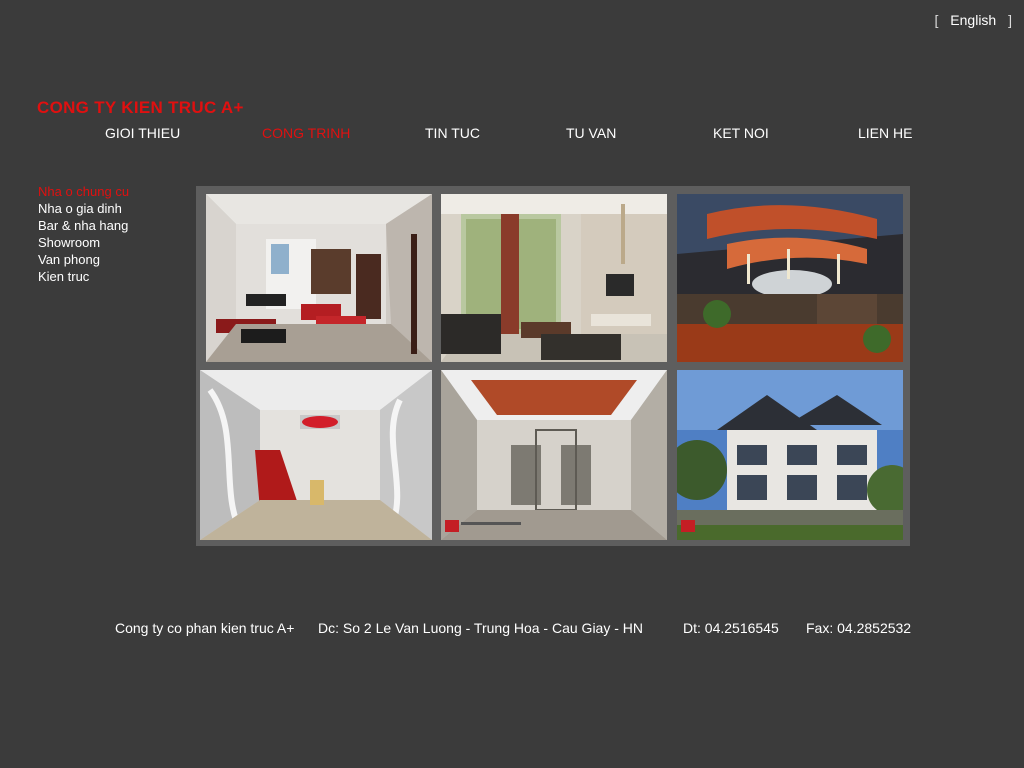 The height and width of the screenshot is (768, 1024). What do you see at coordinates (790, 455) in the screenshot?
I see `project-thumbnail-villa` at bounding box center [790, 455].